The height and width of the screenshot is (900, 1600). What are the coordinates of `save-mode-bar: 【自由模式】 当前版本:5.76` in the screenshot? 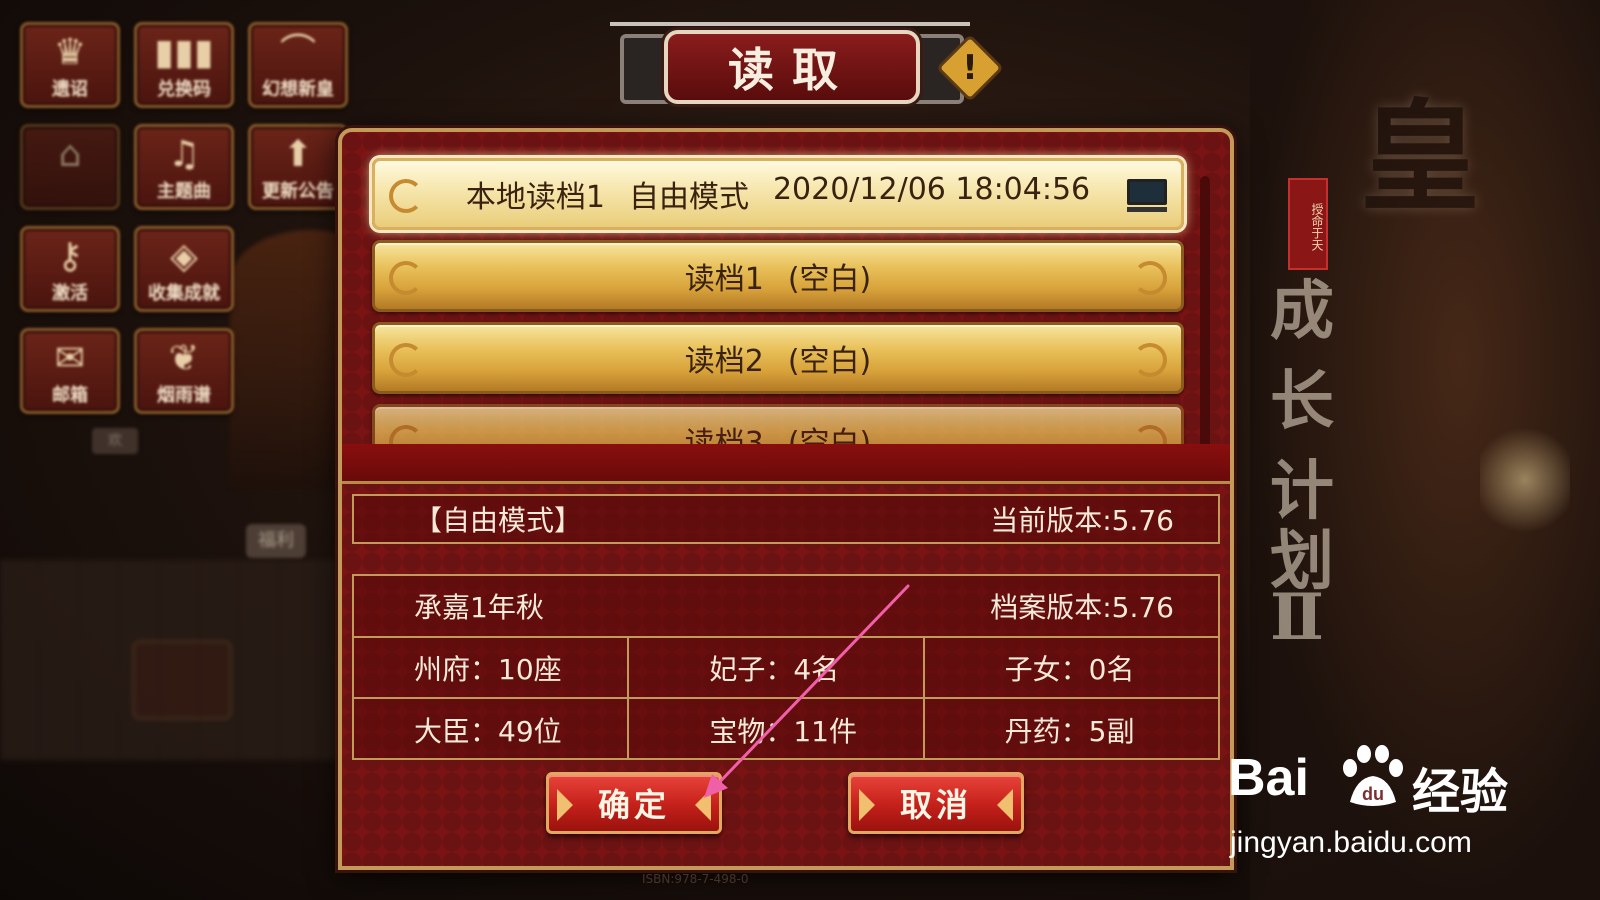 It's located at (786, 519).